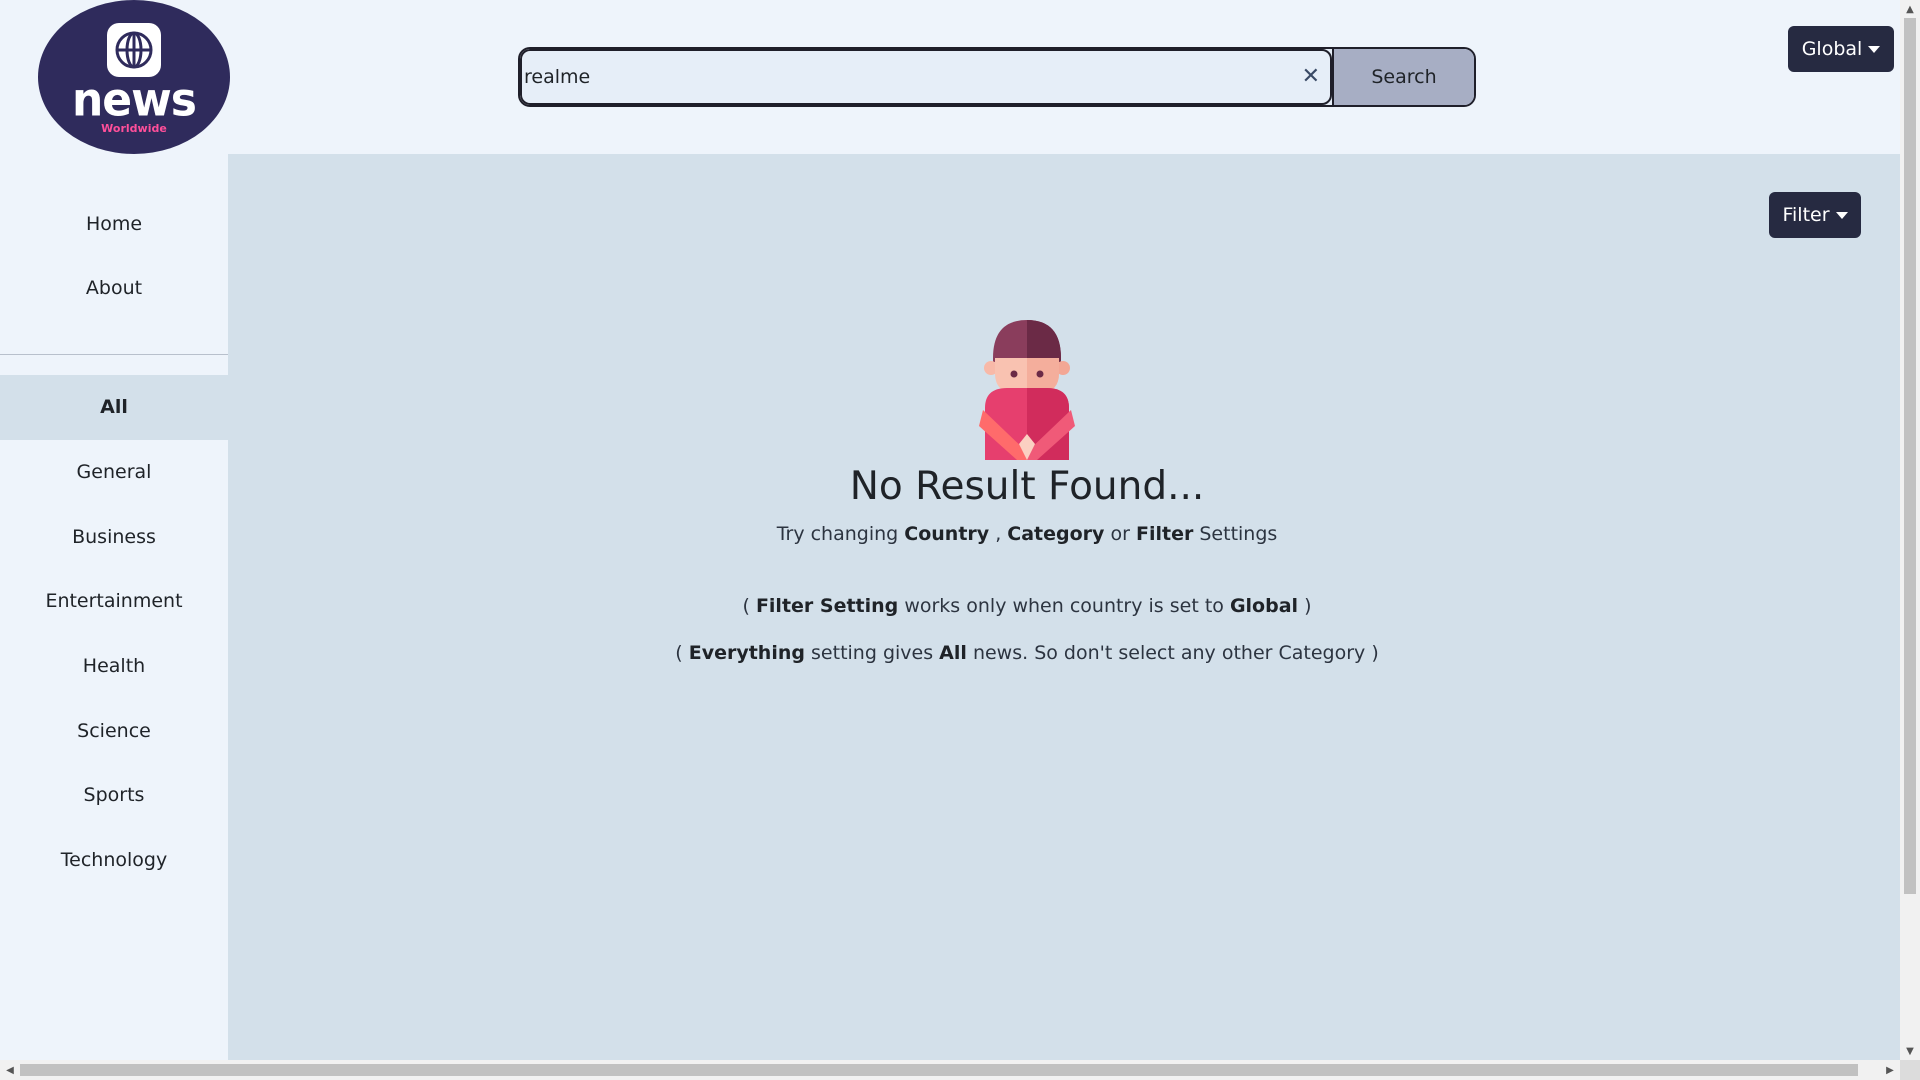 The width and height of the screenshot is (1920, 1080). I want to click on scroll-down-icon: ▼, so click(1910, 1051).